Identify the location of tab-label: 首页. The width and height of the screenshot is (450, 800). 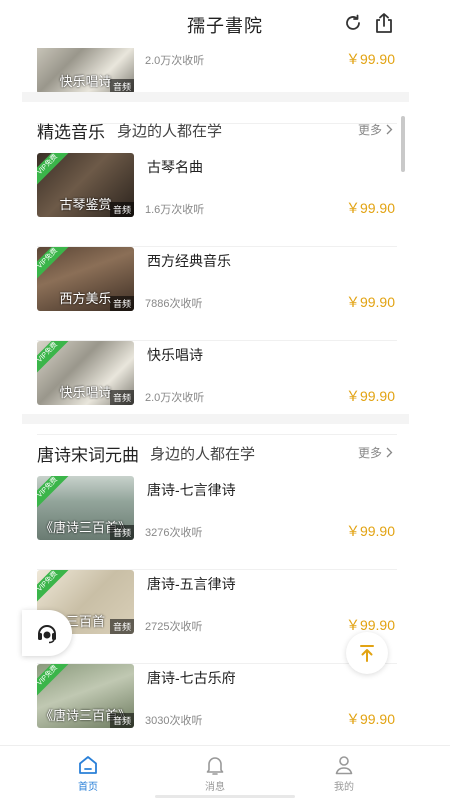
(88, 787).